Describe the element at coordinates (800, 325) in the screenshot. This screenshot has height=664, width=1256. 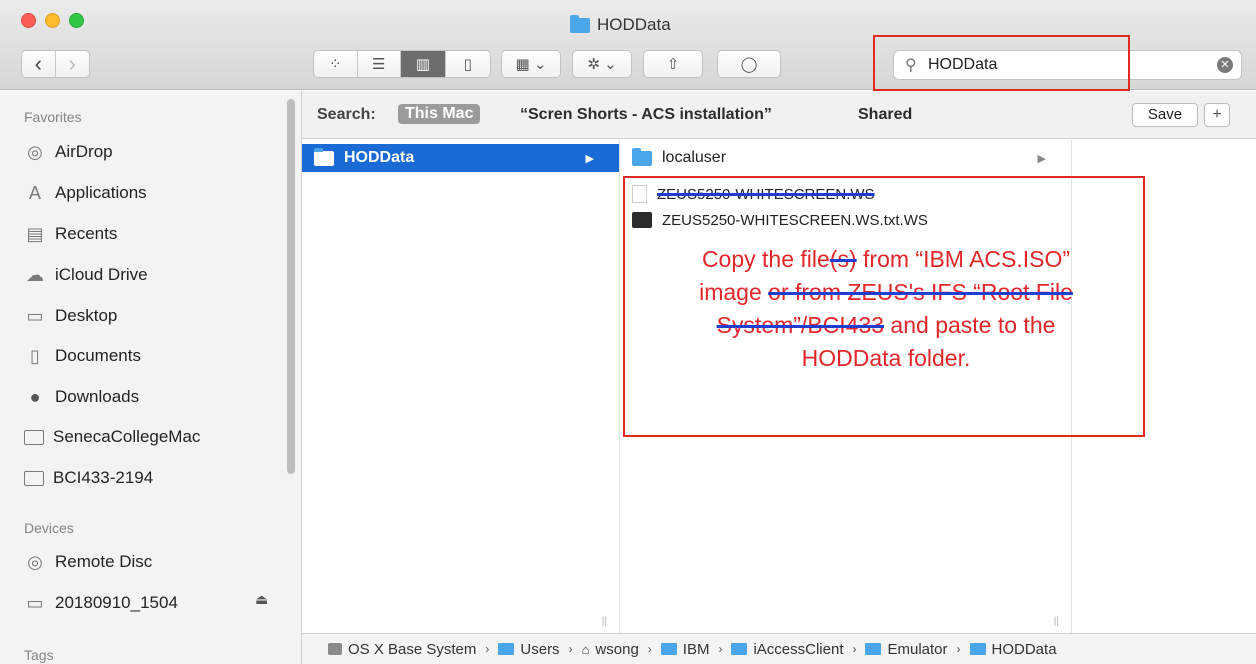
I see `annotation-struck-fragment: System”/BCI433` at that location.